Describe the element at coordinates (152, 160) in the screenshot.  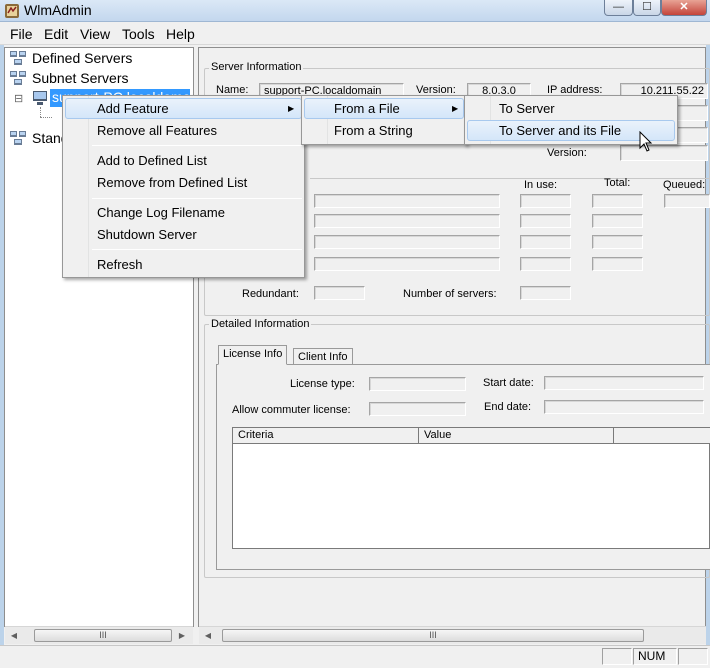
I see `menu-item-add-to-defined-list: Add to Defined List` at that location.